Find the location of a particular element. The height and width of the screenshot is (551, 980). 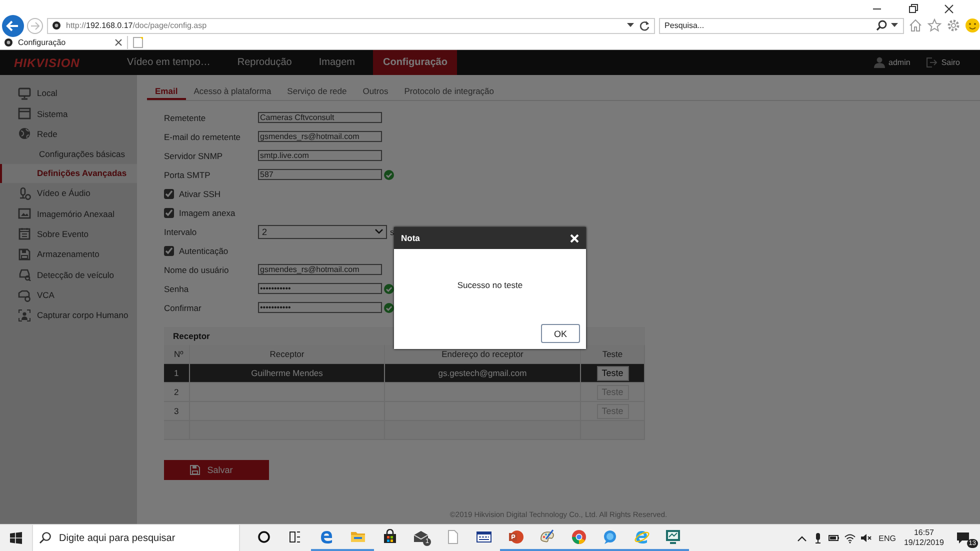

edge-icon is located at coordinates (326, 537).